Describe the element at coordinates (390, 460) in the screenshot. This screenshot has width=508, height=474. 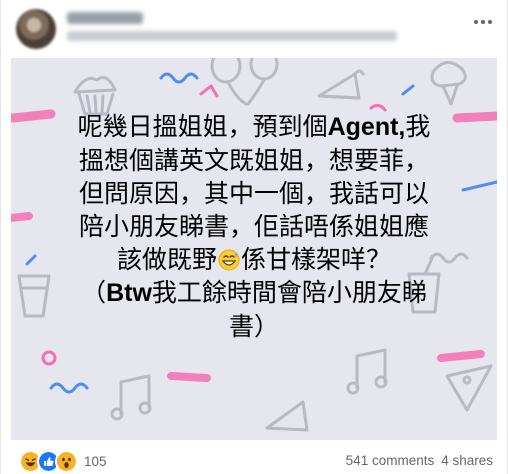
I see `comments-count-link: 541 comments` at that location.